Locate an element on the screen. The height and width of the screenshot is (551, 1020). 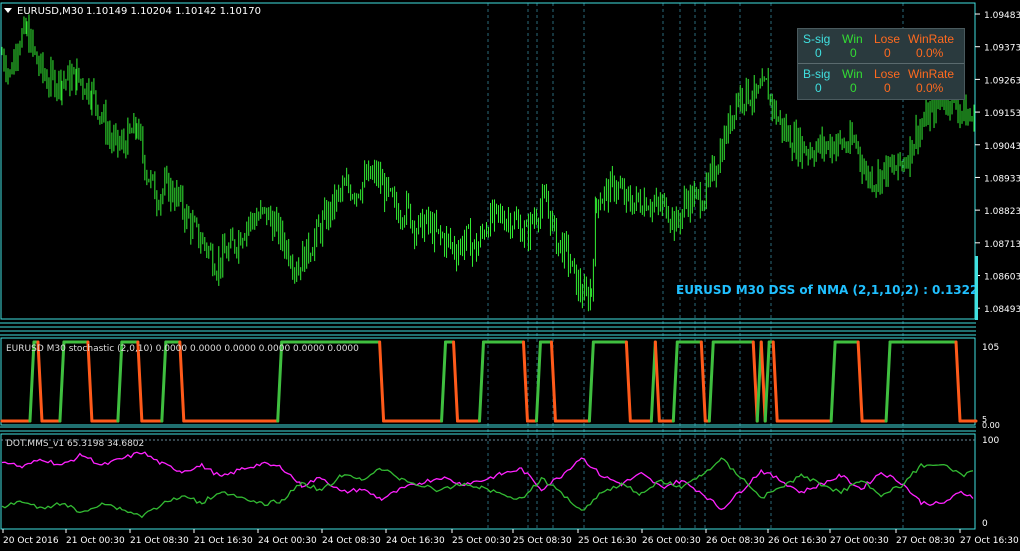
symbol-label: EURUSD,M30 is located at coordinates (50, 11).